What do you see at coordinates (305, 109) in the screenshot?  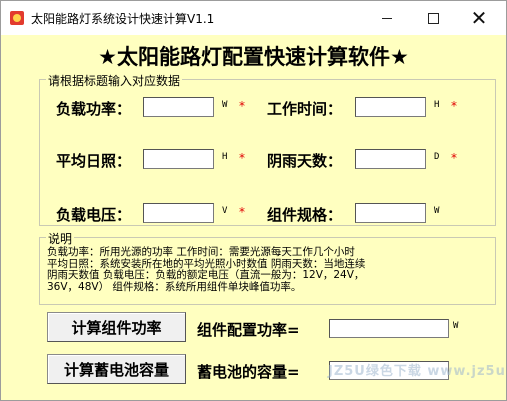 I see `work-time-label: 工作时间：` at bounding box center [305, 109].